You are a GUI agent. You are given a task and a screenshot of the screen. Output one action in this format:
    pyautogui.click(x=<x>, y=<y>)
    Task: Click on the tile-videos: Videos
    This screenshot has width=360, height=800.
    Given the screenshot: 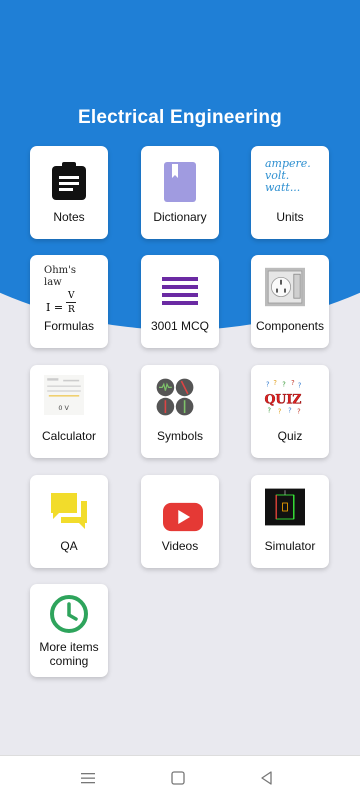 What is the action you would take?
    pyautogui.click(x=180, y=521)
    